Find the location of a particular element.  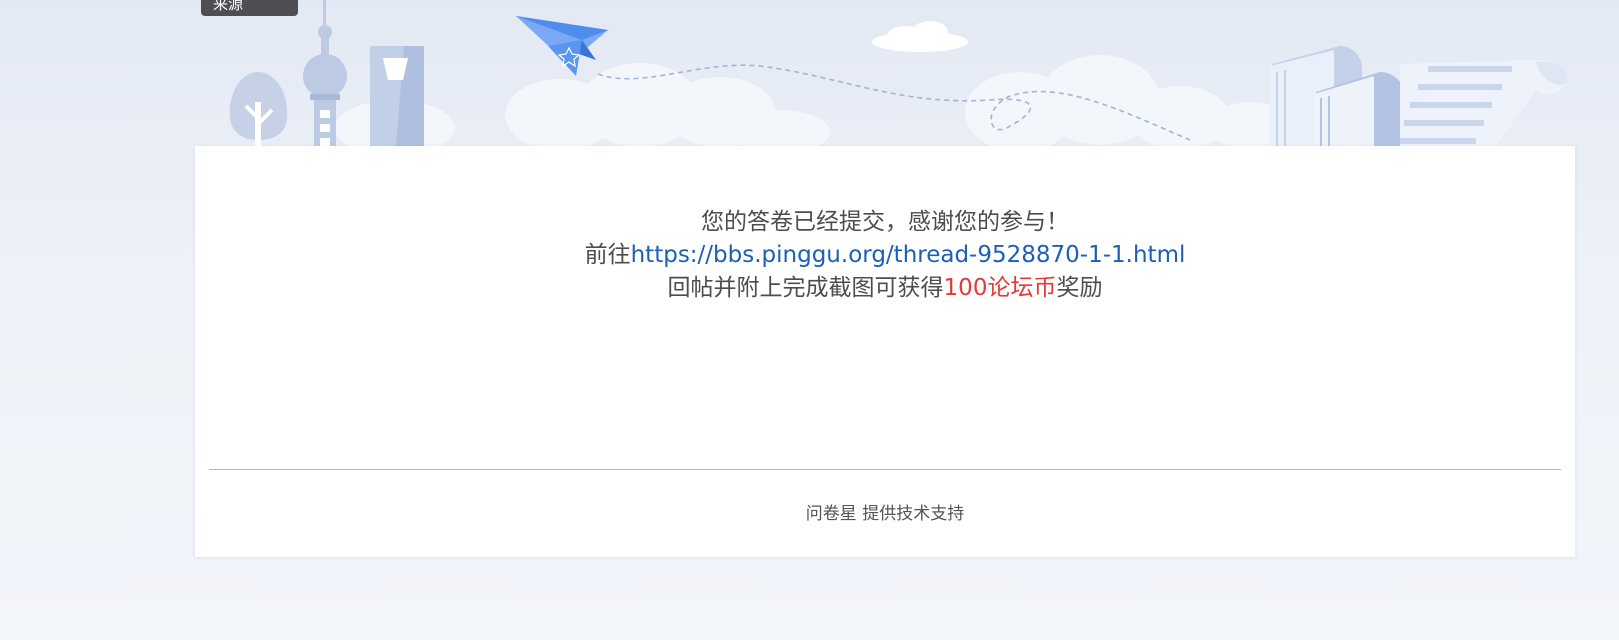

footer: 问卷星 提供技术支持 is located at coordinates (885, 514).